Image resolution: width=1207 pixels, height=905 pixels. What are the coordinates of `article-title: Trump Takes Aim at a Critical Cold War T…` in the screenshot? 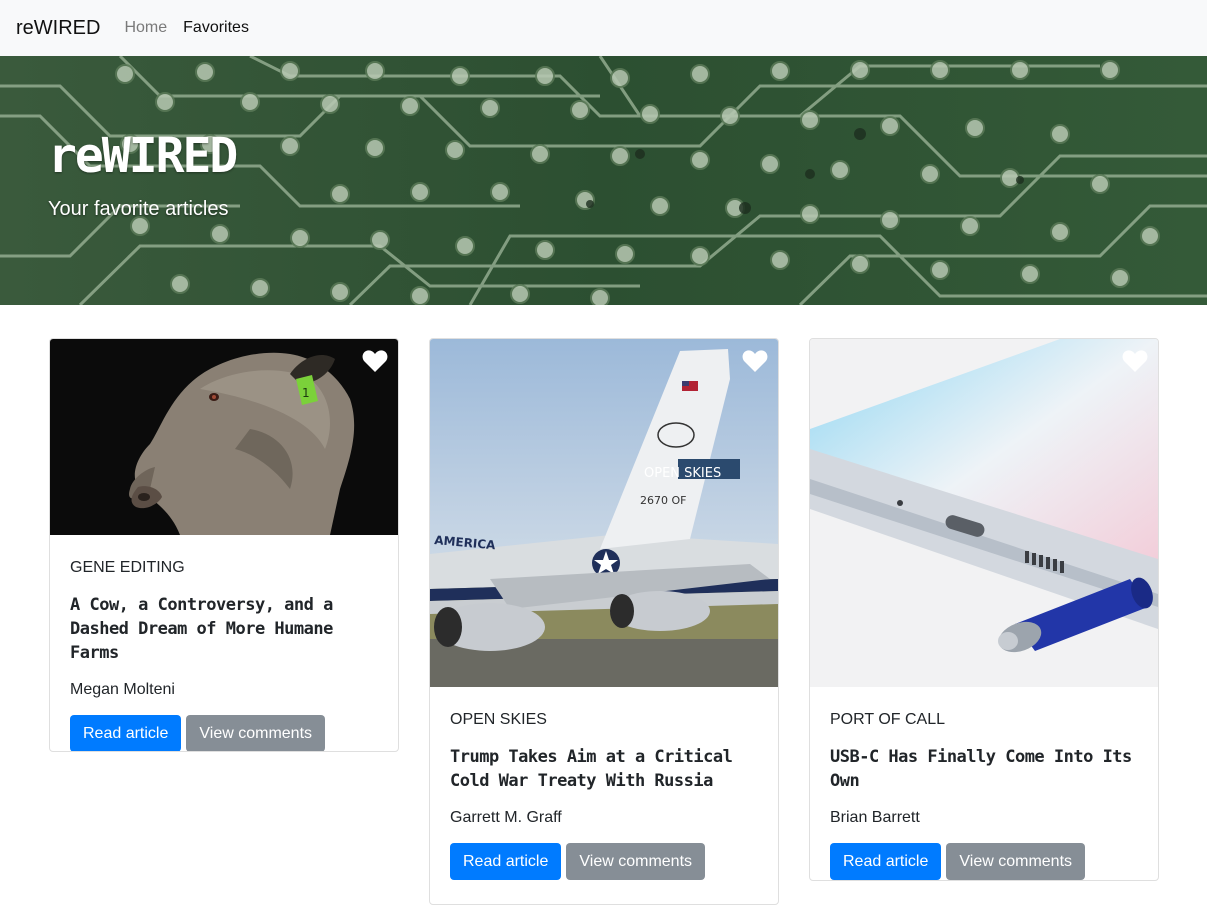 It's located at (591, 769).